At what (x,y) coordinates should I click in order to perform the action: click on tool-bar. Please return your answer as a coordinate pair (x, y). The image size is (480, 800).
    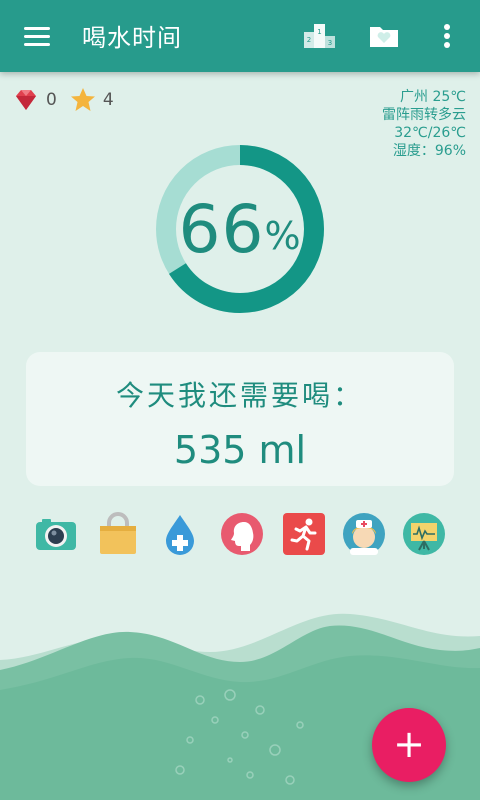
    Looking at the image, I should click on (240, 534).